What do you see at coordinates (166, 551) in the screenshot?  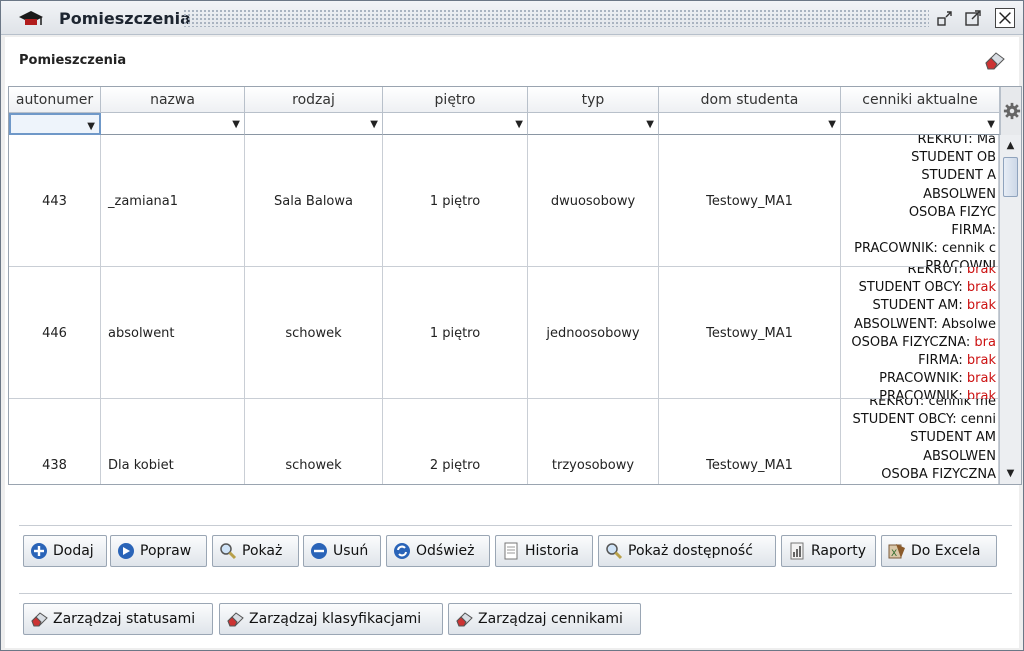 I see `button-label: Popraw` at bounding box center [166, 551].